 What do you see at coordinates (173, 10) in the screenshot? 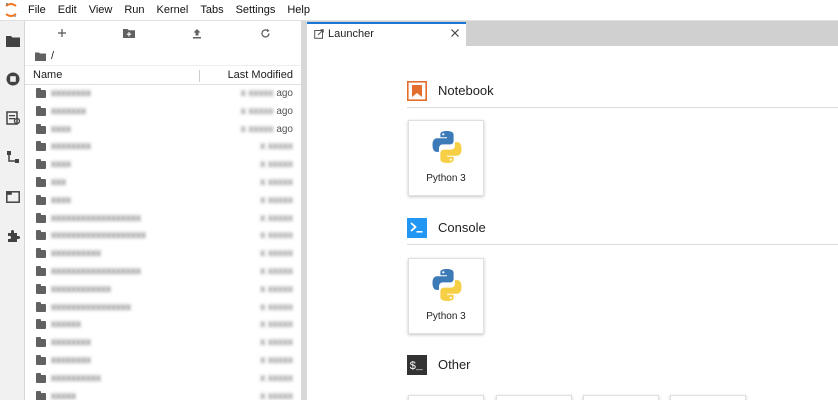
I see `menu-kernel: Kernel` at bounding box center [173, 10].